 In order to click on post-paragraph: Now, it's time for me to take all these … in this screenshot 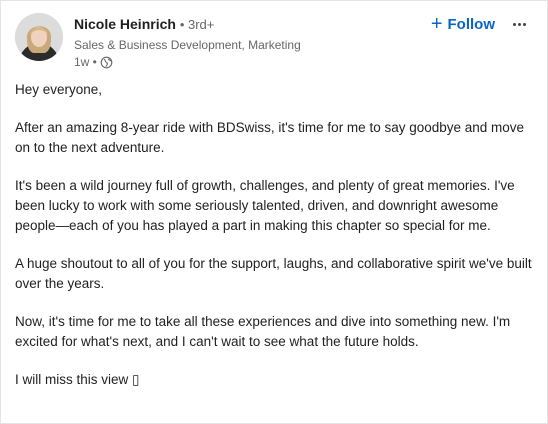, I will do `click(263, 331)`.